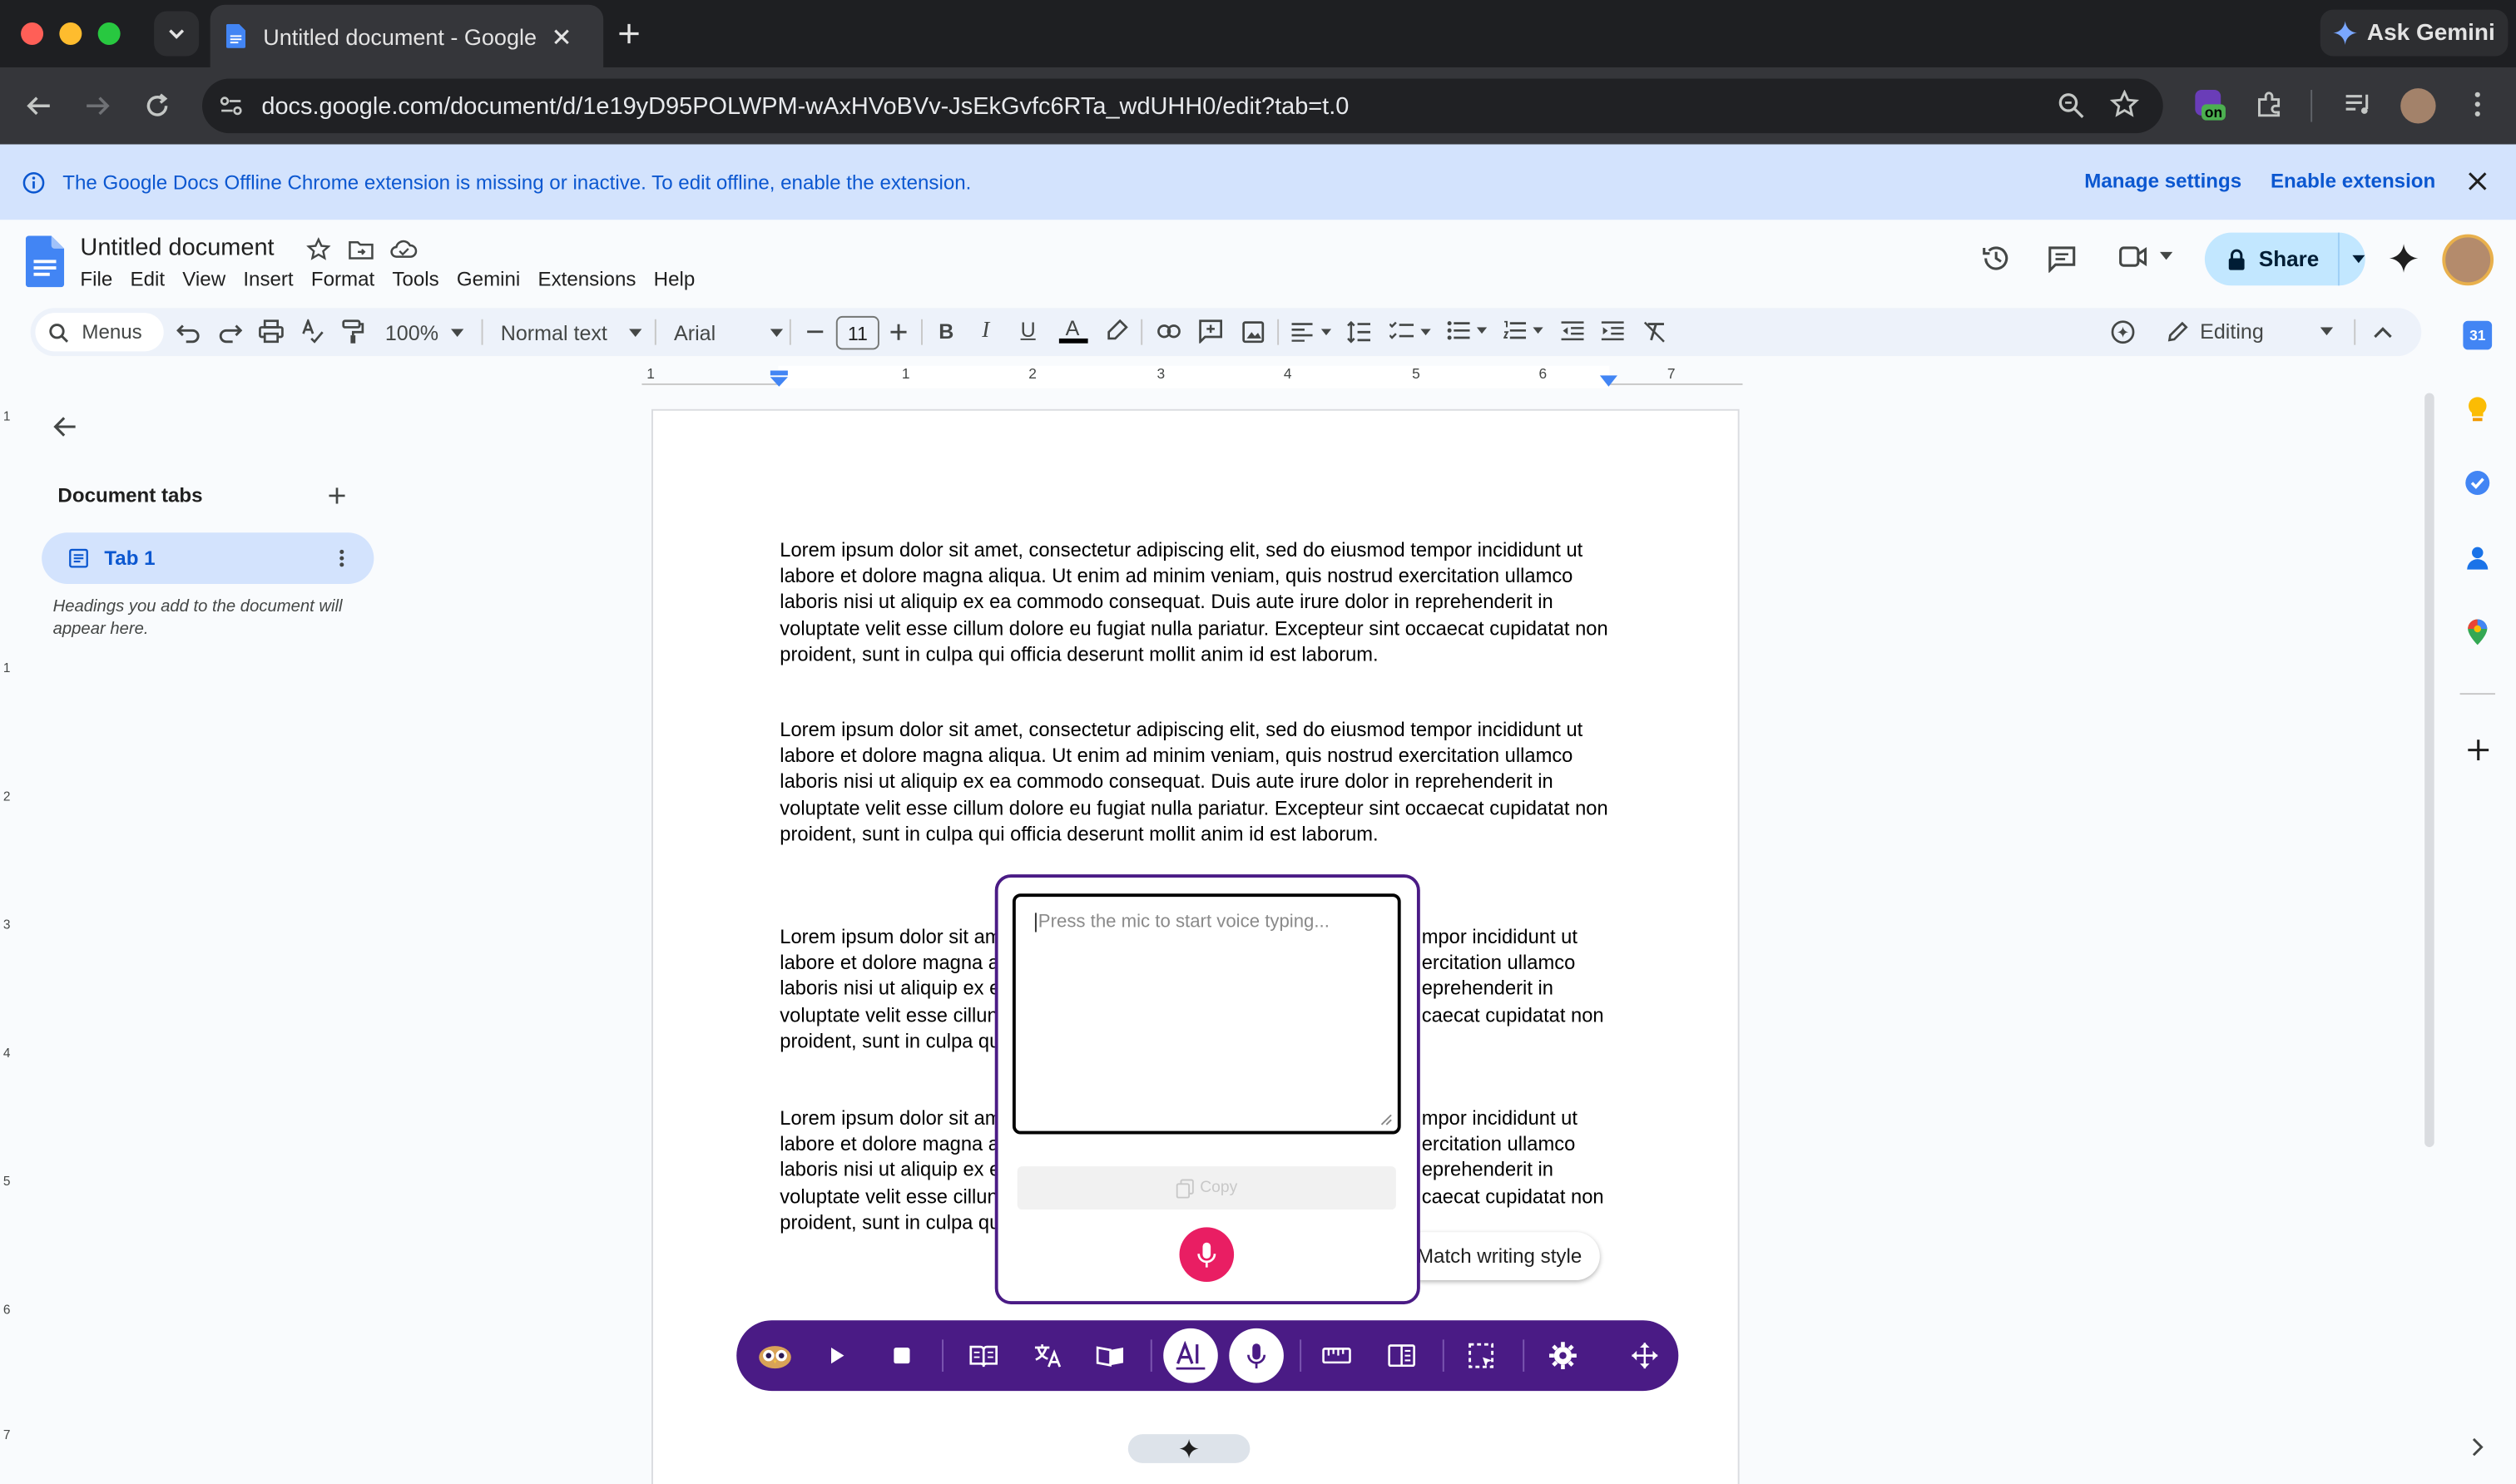 Image resolution: width=2516 pixels, height=1484 pixels. What do you see at coordinates (2284, 259) in the screenshot?
I see `share-button: Share` at bounding box center [2284, 259].